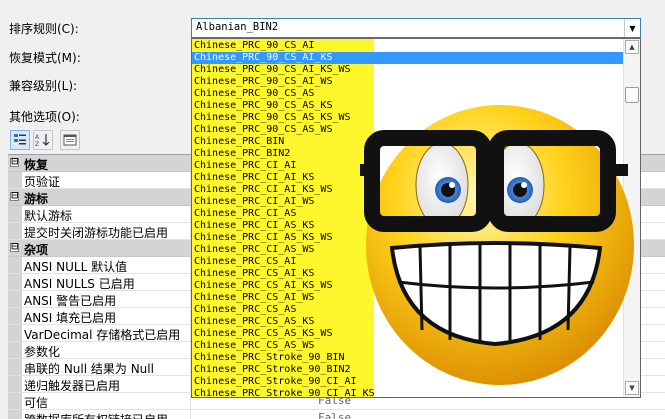  What do you see at coordinates (76, 267) in the screenshot?
I see `grid-row-label: ANSI NULL 默认值` at bounding box center [76, 267].